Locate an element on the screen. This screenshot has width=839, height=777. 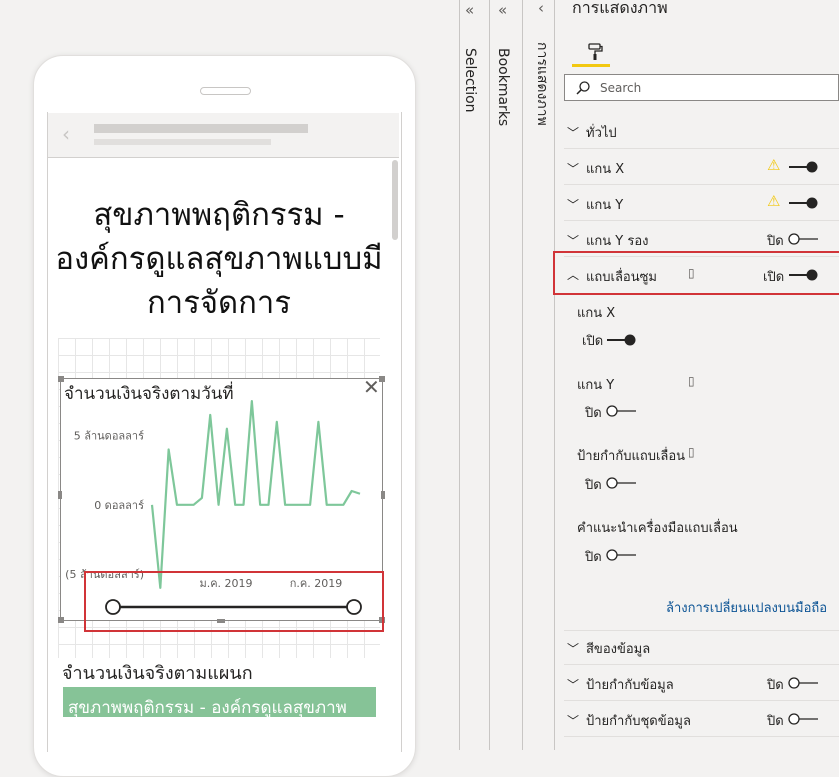
data-labels-toggle is located at coordinates (803, 683).